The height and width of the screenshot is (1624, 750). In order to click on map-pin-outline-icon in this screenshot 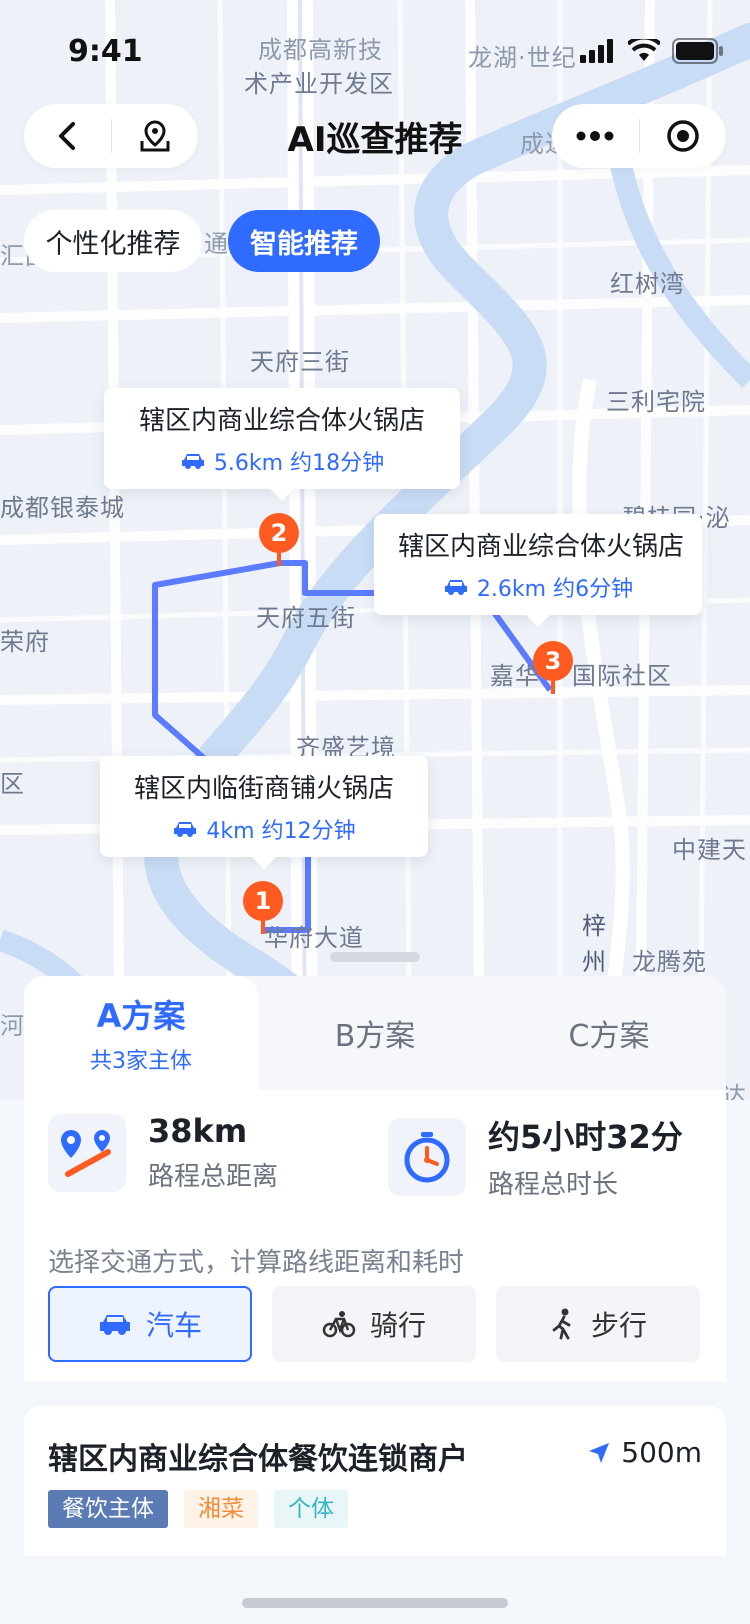, I will do `click(155, 136)`.